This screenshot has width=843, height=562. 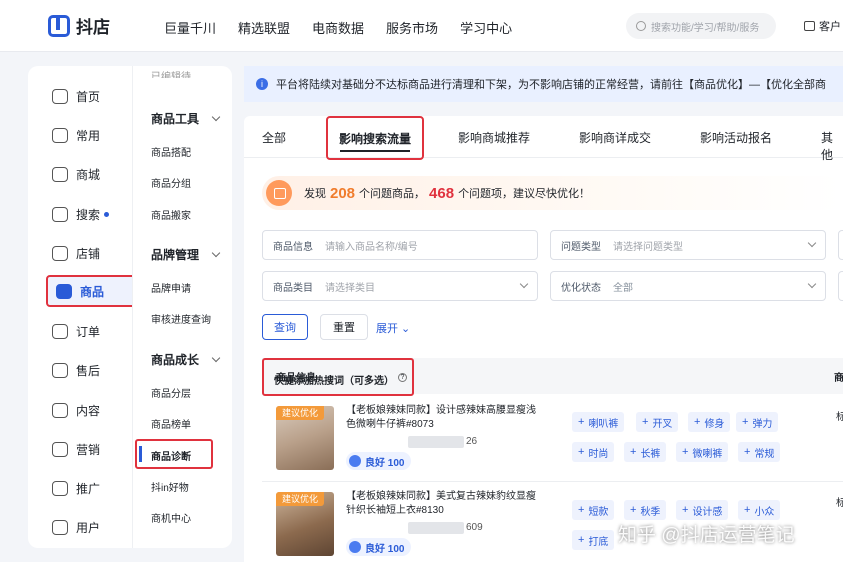 What do you see at coordinates (76, 410) in the screenshot?
I see `sidebar-item-content: 内容` at bounding box center [76, 410].